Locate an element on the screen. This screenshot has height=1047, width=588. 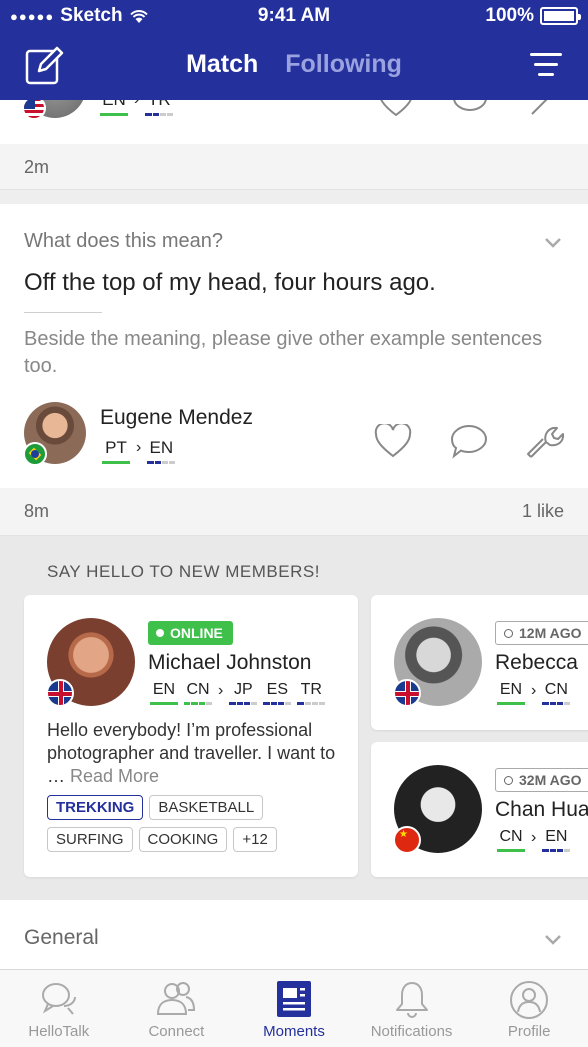
post-time: 8m is located at coordinates (37, 511).